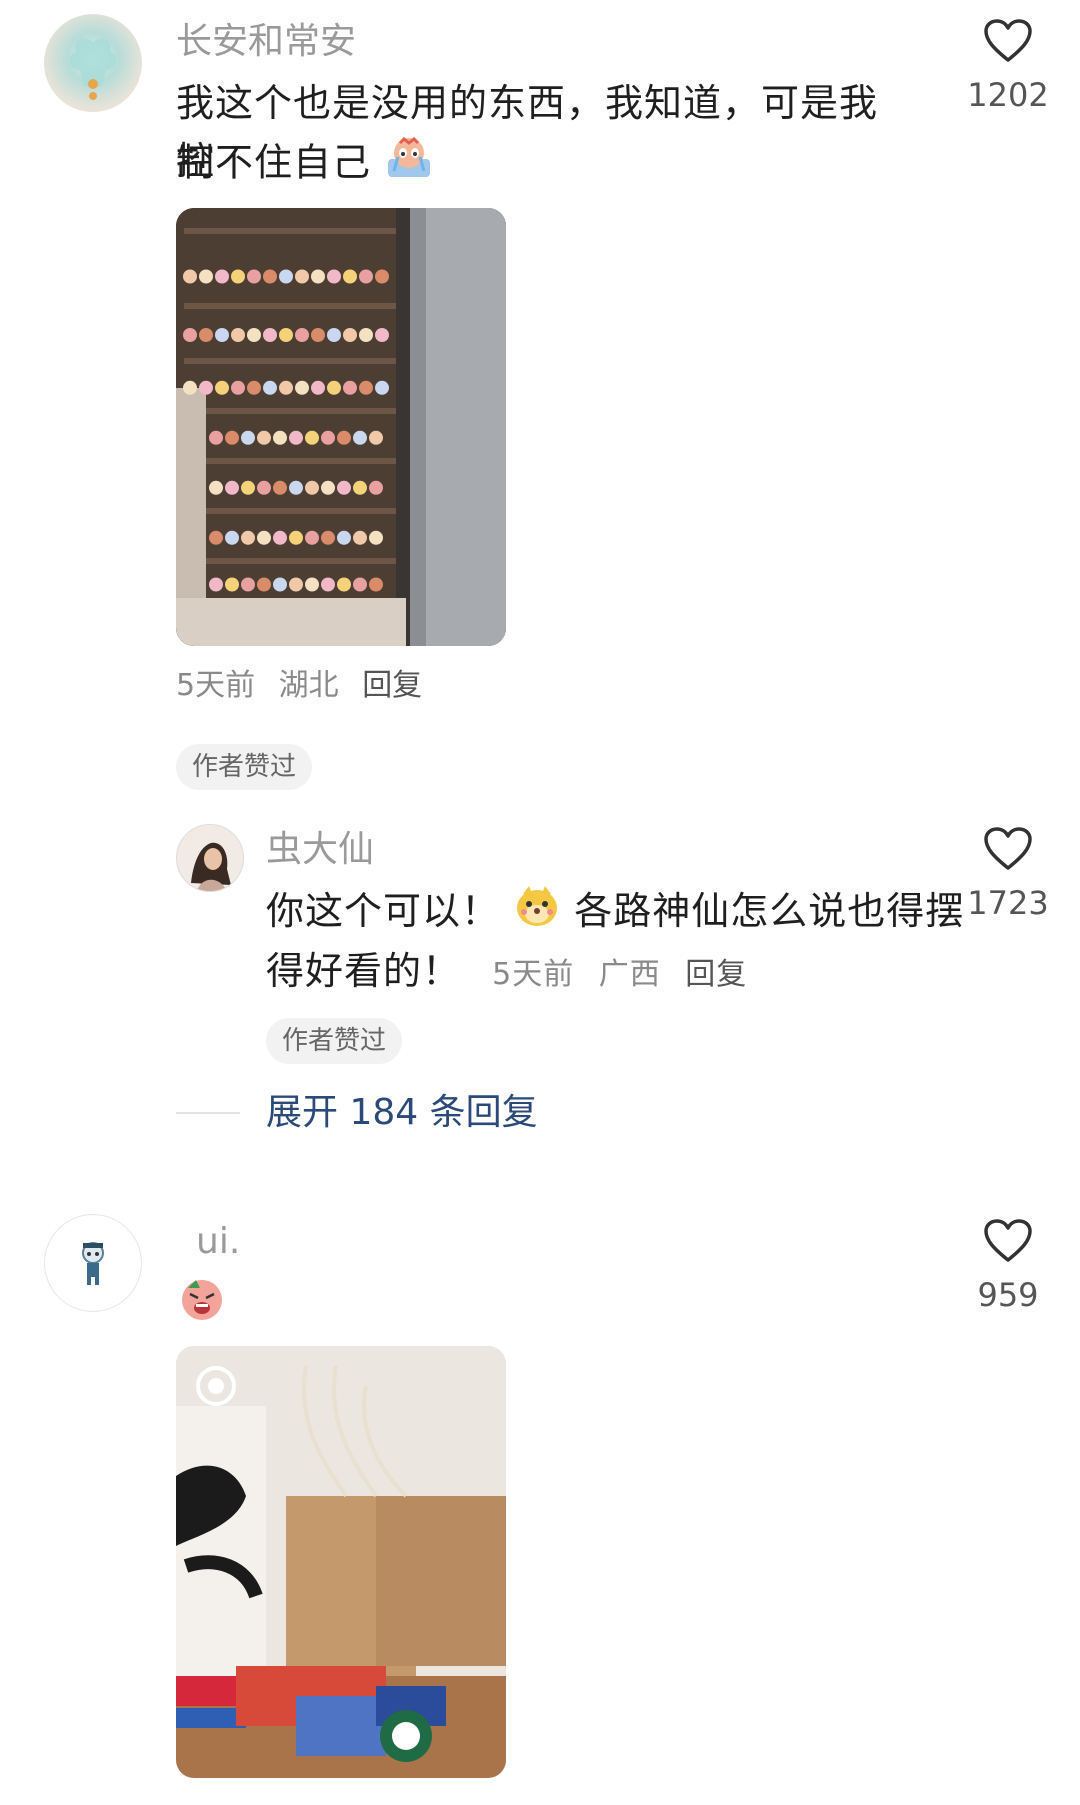 This screenshot has height=1805, width=1080. Describe the element at coordinates (383, 911) in the screenshot. I see `reply-text: 你这个可以！` at that location.